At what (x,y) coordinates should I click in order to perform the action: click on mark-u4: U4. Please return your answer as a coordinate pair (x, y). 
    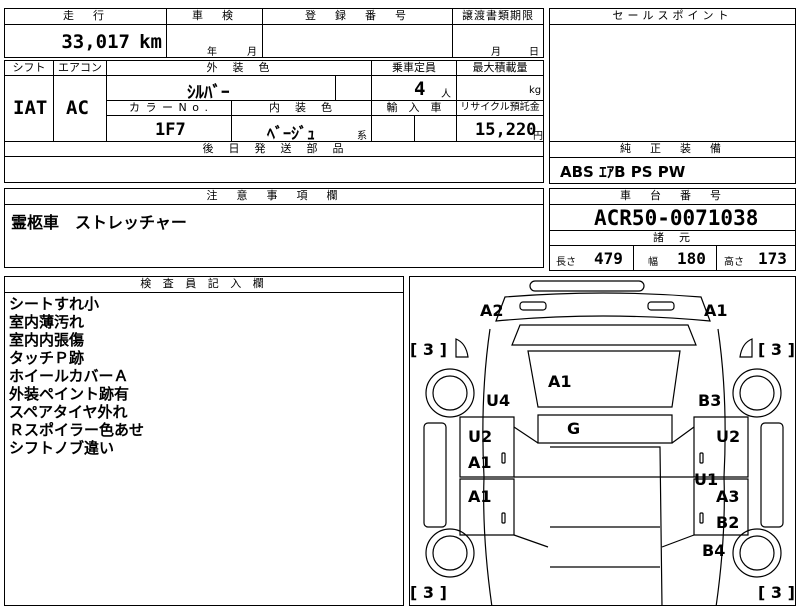
    Looking at the image, I should click on (498, 400).